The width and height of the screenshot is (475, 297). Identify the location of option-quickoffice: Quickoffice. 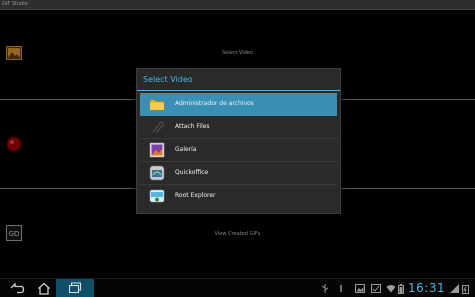
(238, 173).